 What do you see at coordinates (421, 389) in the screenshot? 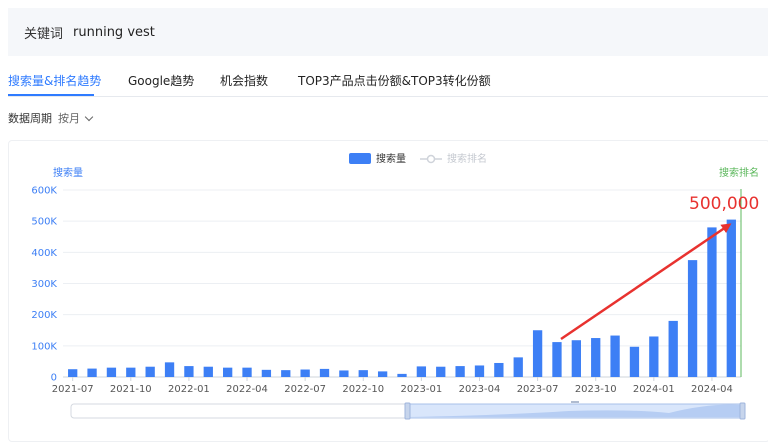
I see `x-tick-label: 2023-01` at bounding box center [421, 389].